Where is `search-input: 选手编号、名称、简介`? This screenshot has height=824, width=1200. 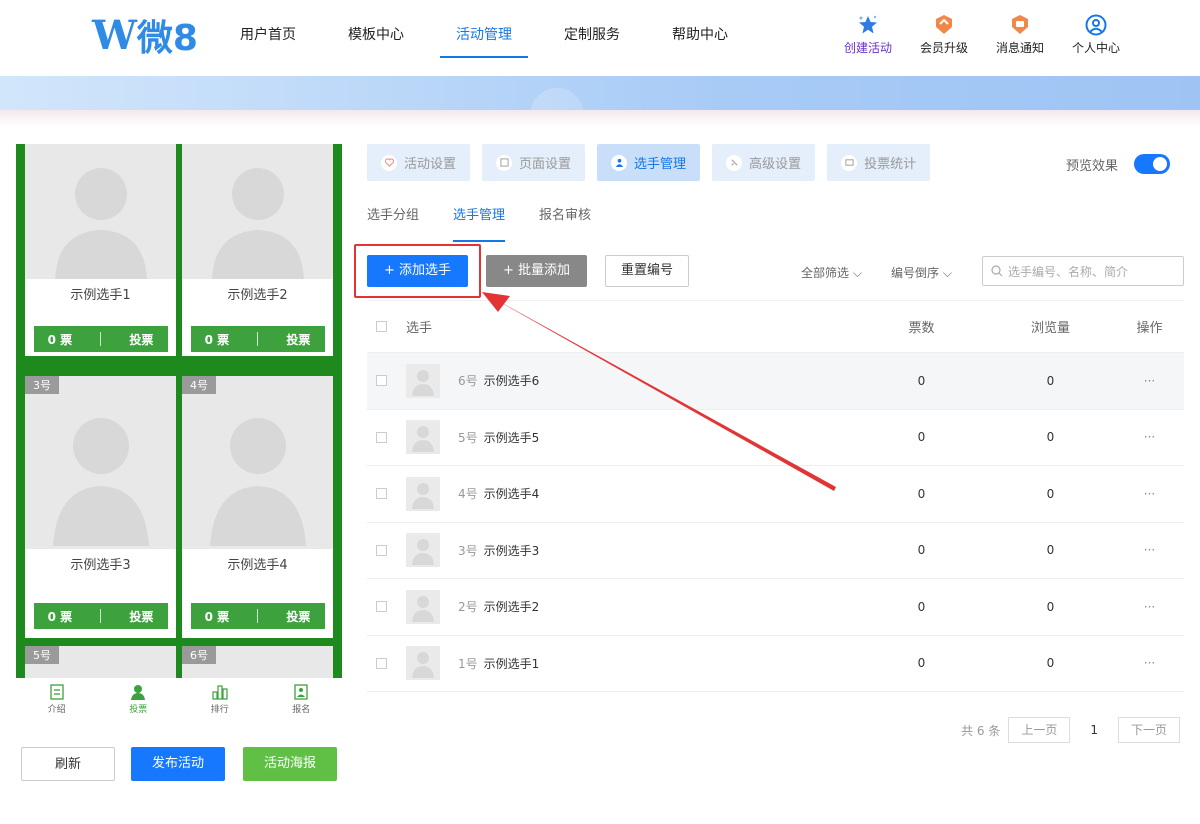 search-input: 选手编号、名称、简介 is located at coordinates (1083, 271).